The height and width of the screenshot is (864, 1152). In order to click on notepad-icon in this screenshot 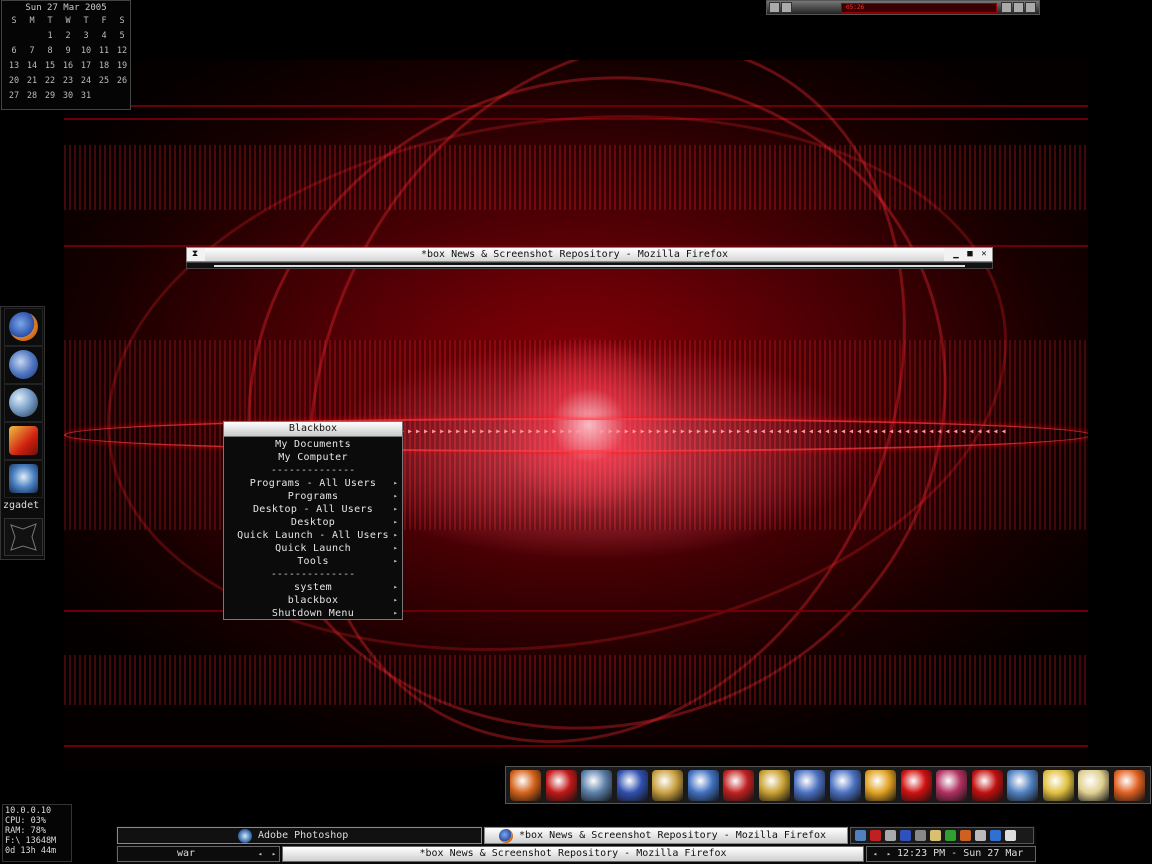, I will do `click(667, 785)`.